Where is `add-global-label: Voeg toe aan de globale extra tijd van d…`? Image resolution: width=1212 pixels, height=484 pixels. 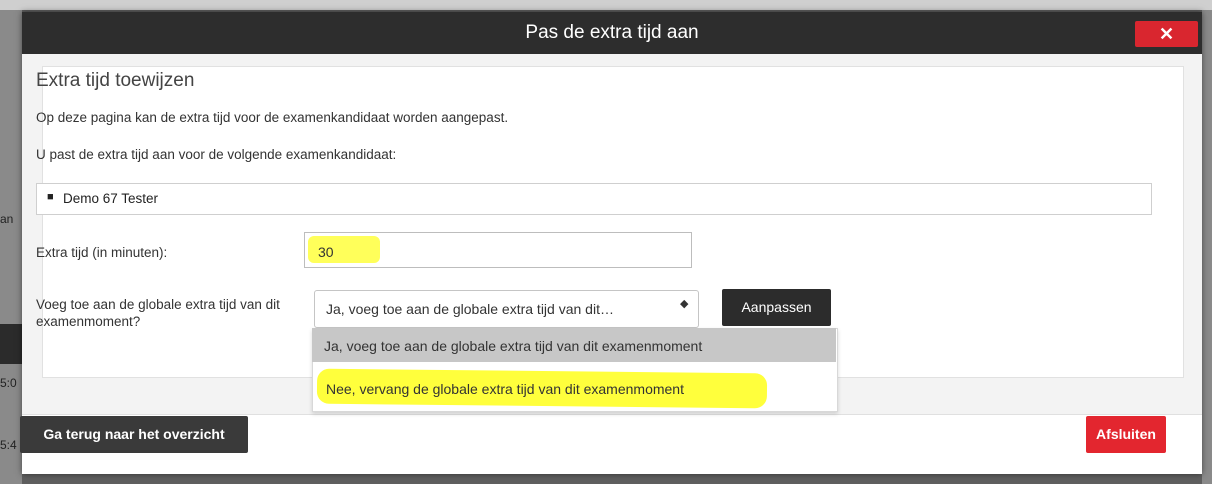 add-global-label: Voeg toe aan de globale extra tijd van d… is located at coordinates (158, 313).